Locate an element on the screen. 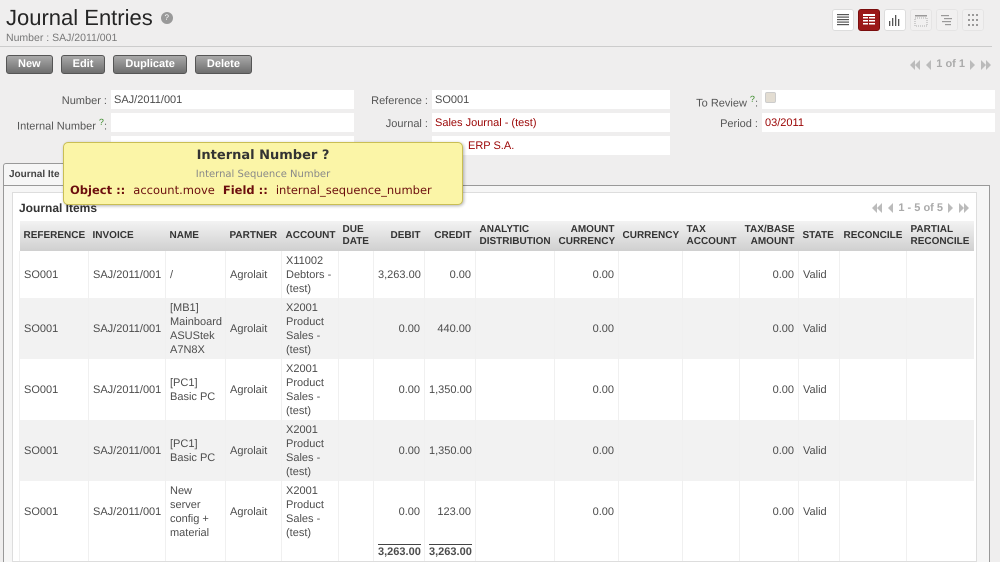 The image size is (1000, 562). tooltip-key: Object :: is located at coordinates (98, 191).